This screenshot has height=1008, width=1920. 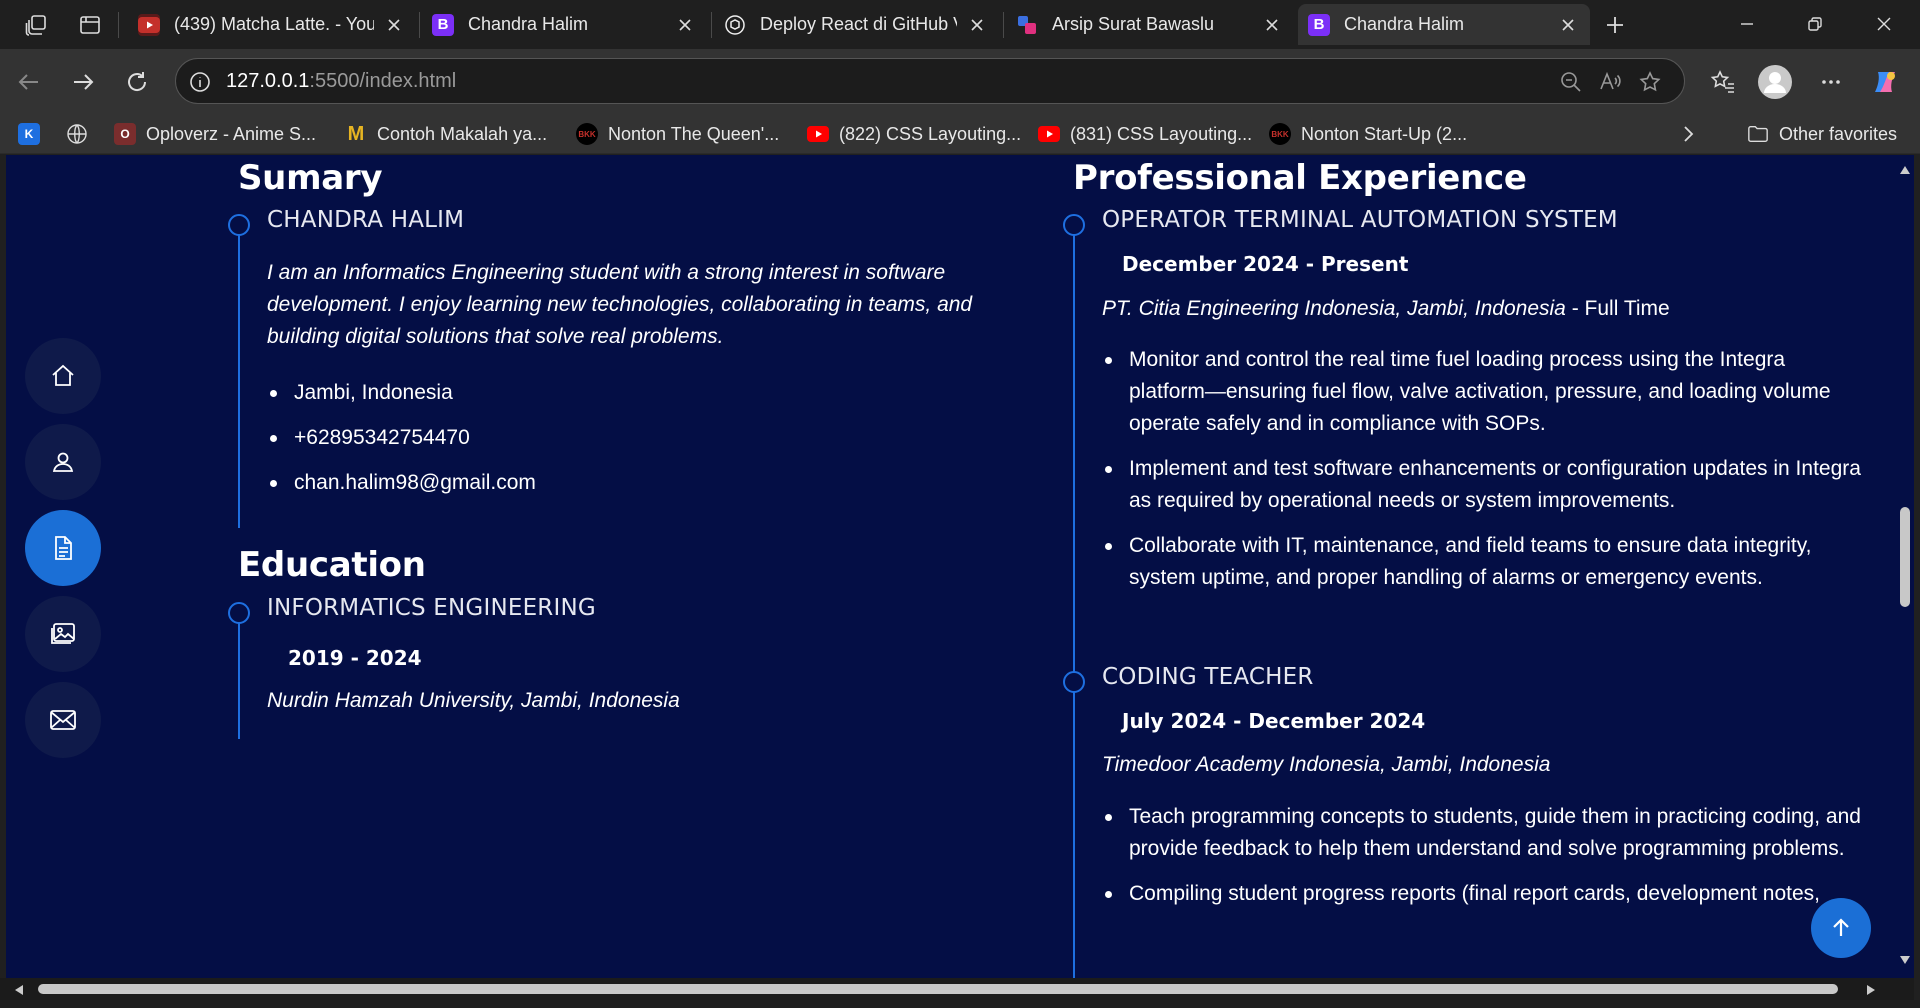 What do you see at coordinates (77, 134) in the screenshot?
I see `globe-icon` at bounding box center [77, 134].